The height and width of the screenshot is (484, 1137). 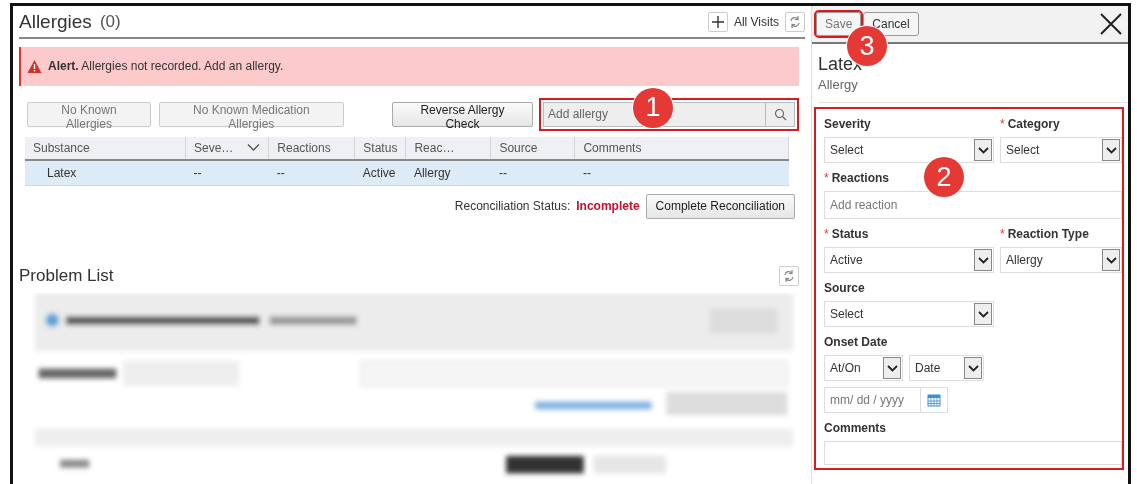 I want to click on step-number-overlay: 1, so click(x=653, y=107).